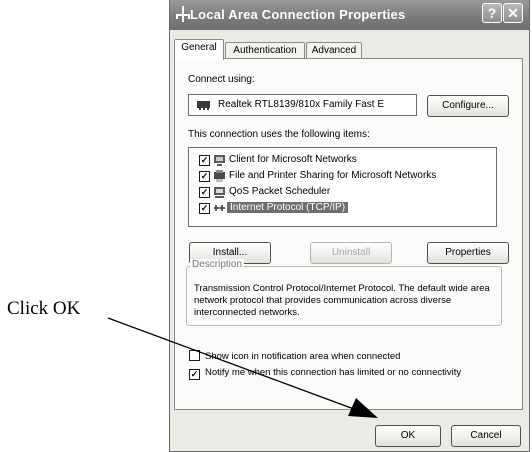 The height and width of the screenshot is (452, 532). Describe the element at coordinates (242, 367) in the screenshot. I see `arrow-pointer-icon` at that location.